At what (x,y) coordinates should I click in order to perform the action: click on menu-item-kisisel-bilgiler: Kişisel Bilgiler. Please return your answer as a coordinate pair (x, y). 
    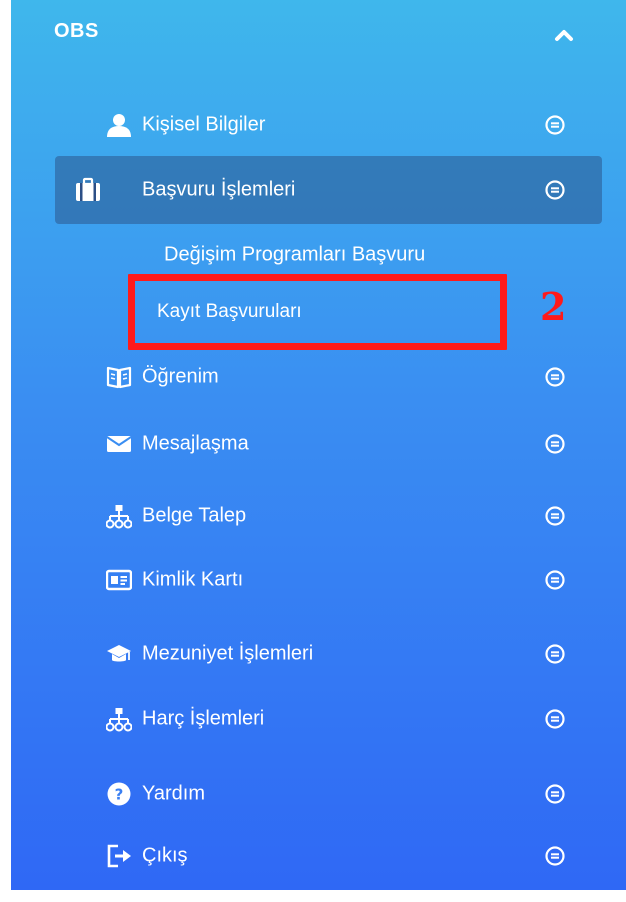
    Looking at the image, I should click on (318, 125).